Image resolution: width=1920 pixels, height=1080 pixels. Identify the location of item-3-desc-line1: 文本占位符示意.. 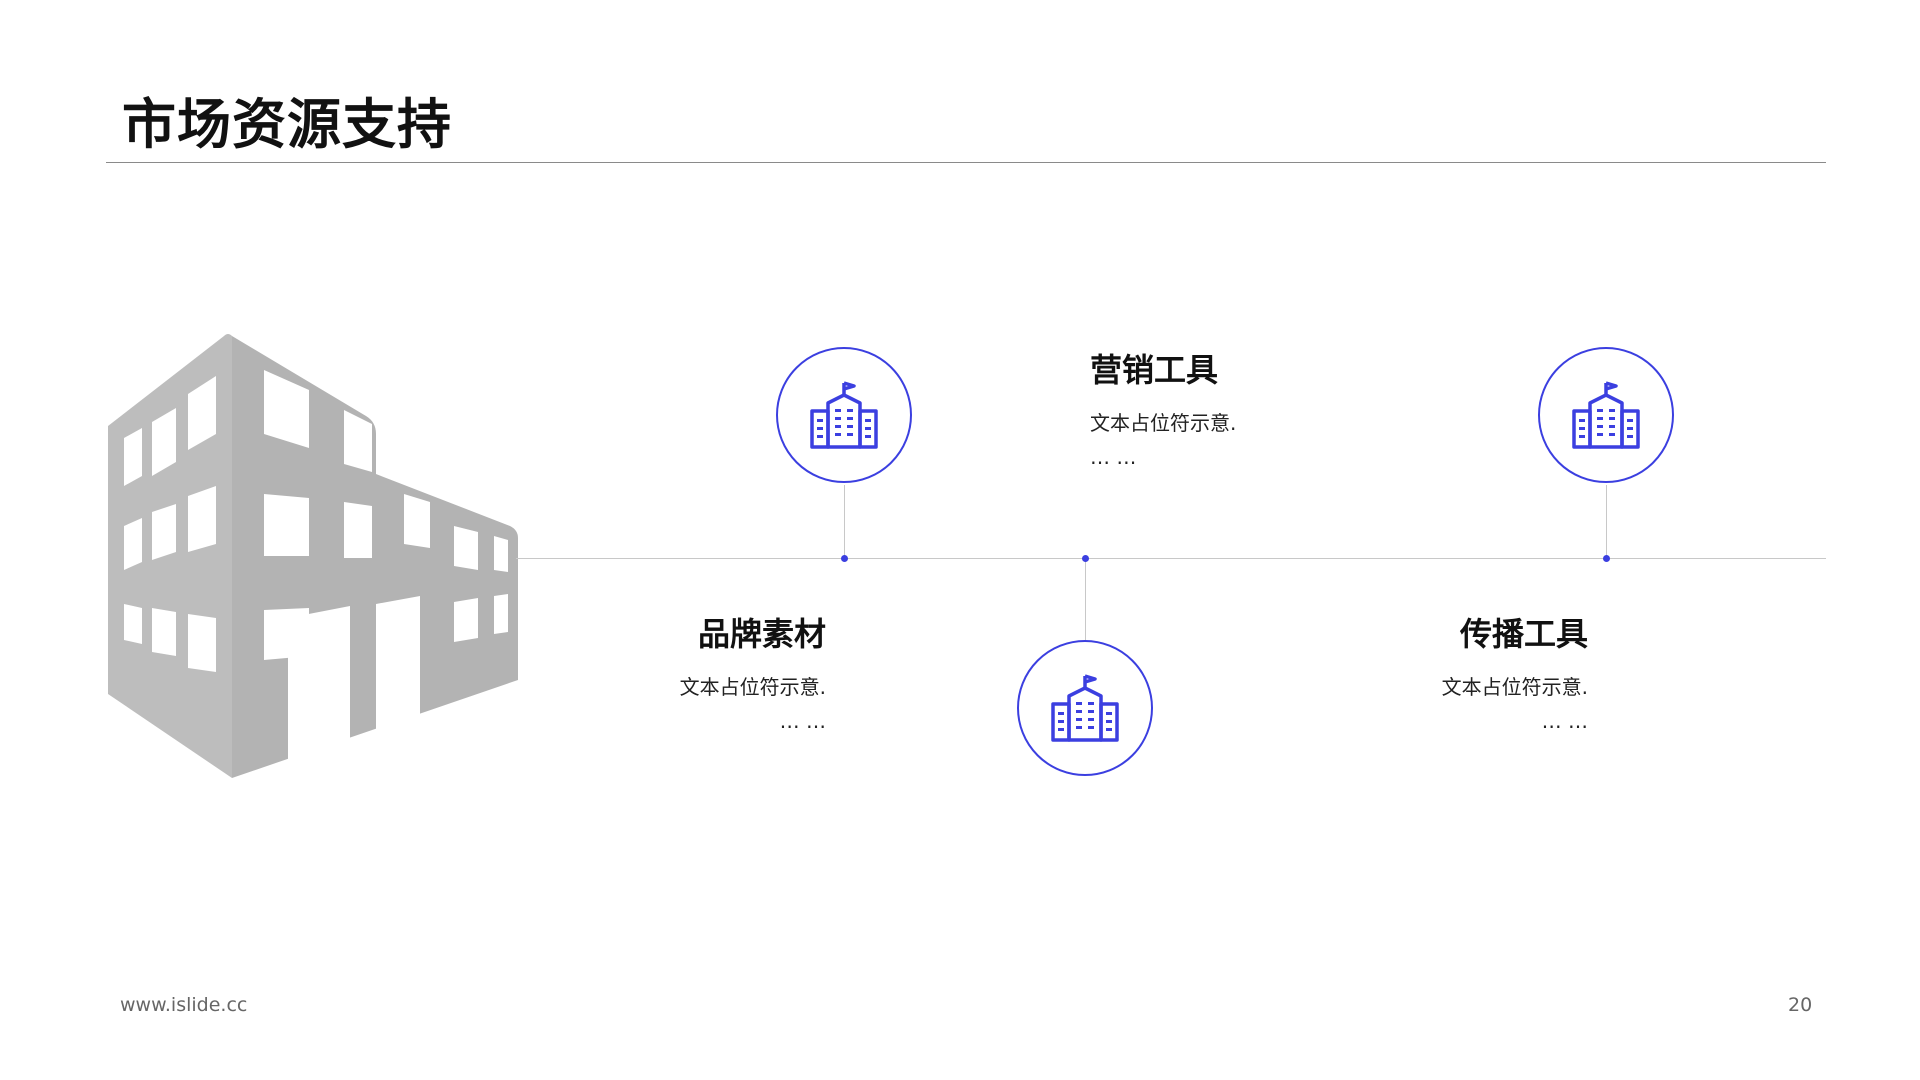
(1514, 687).